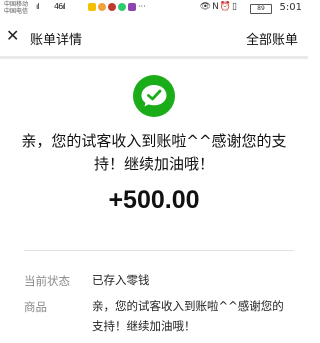 The height and width of the screenshot is (343, 320). What do you see at coordinates (154, 38) in the screenshot?
I see `nav-bar: ✕ 账单详情 全部账单` at bounding box center [154, 38].